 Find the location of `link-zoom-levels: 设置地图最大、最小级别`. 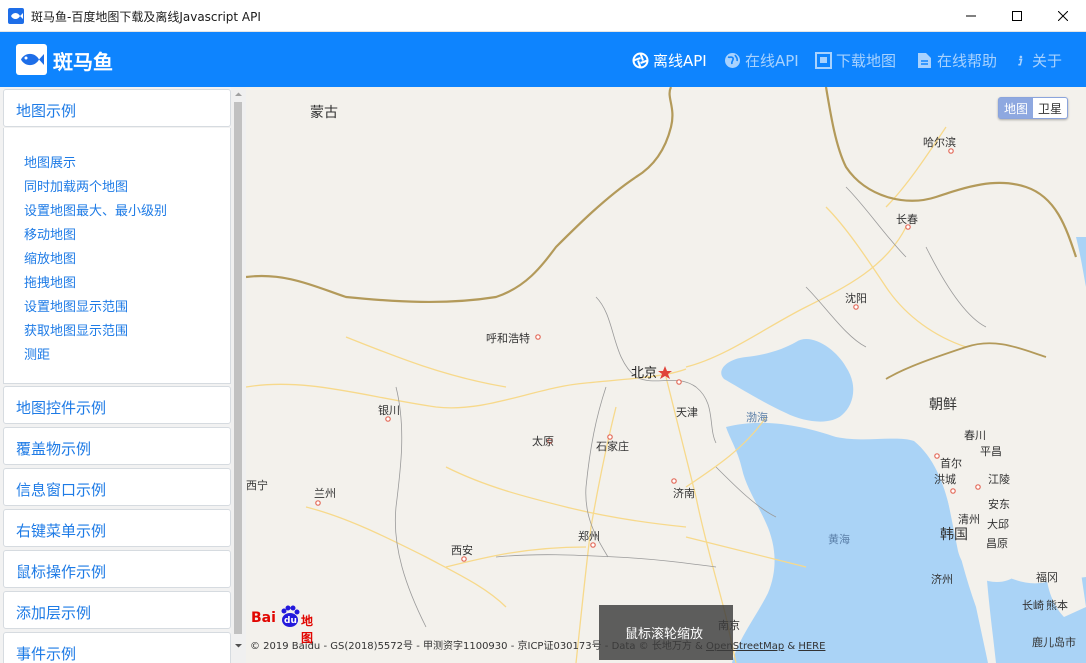

link-zoom-levels: 设置地图最大、最小级别 is located at coordinates (95, 209).